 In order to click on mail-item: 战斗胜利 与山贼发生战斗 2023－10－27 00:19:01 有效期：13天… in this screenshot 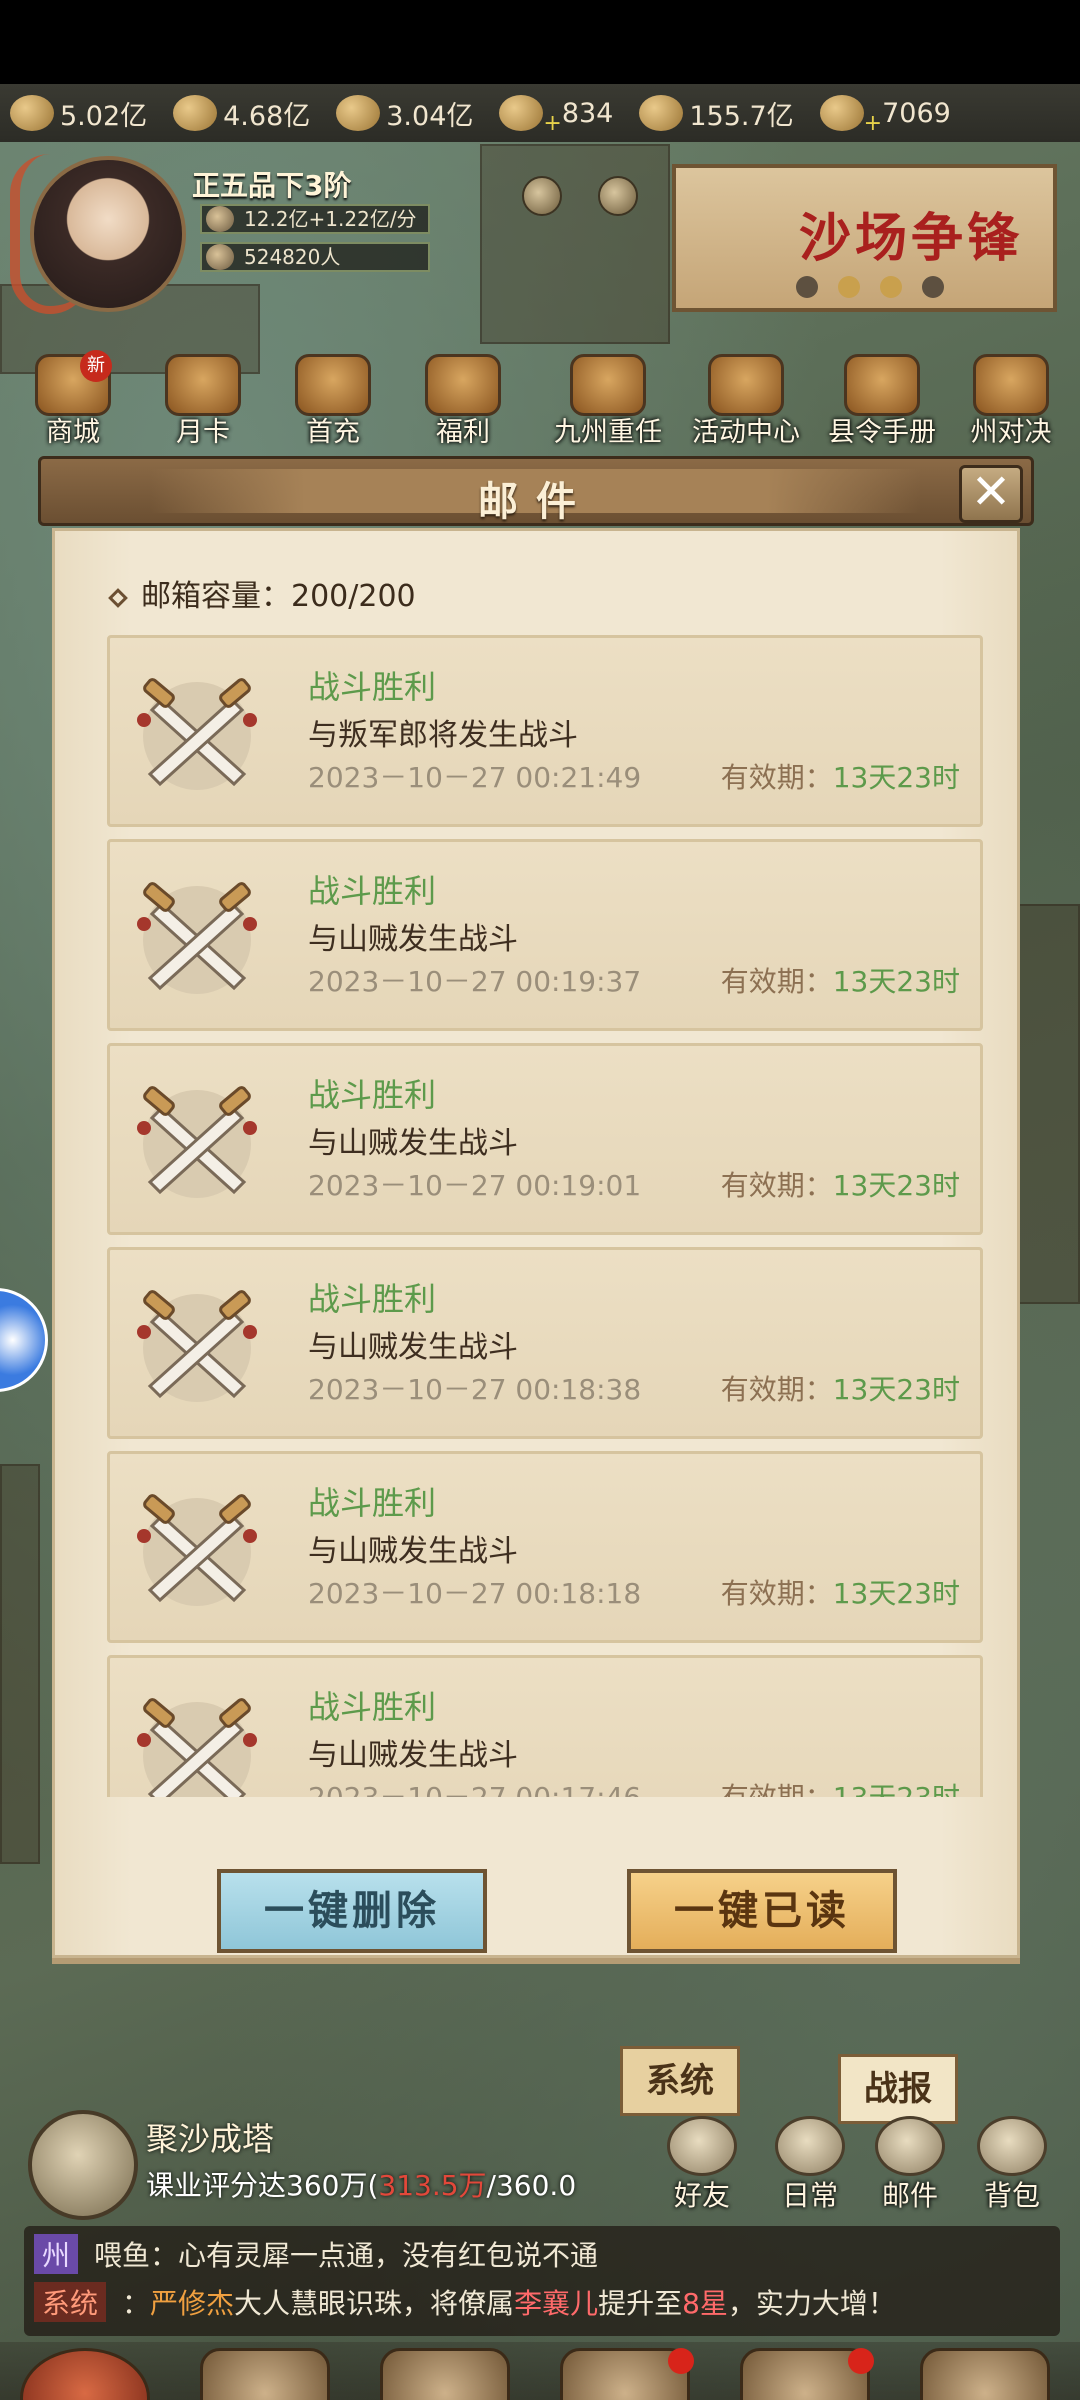, I will do `click(545, 1139)`.